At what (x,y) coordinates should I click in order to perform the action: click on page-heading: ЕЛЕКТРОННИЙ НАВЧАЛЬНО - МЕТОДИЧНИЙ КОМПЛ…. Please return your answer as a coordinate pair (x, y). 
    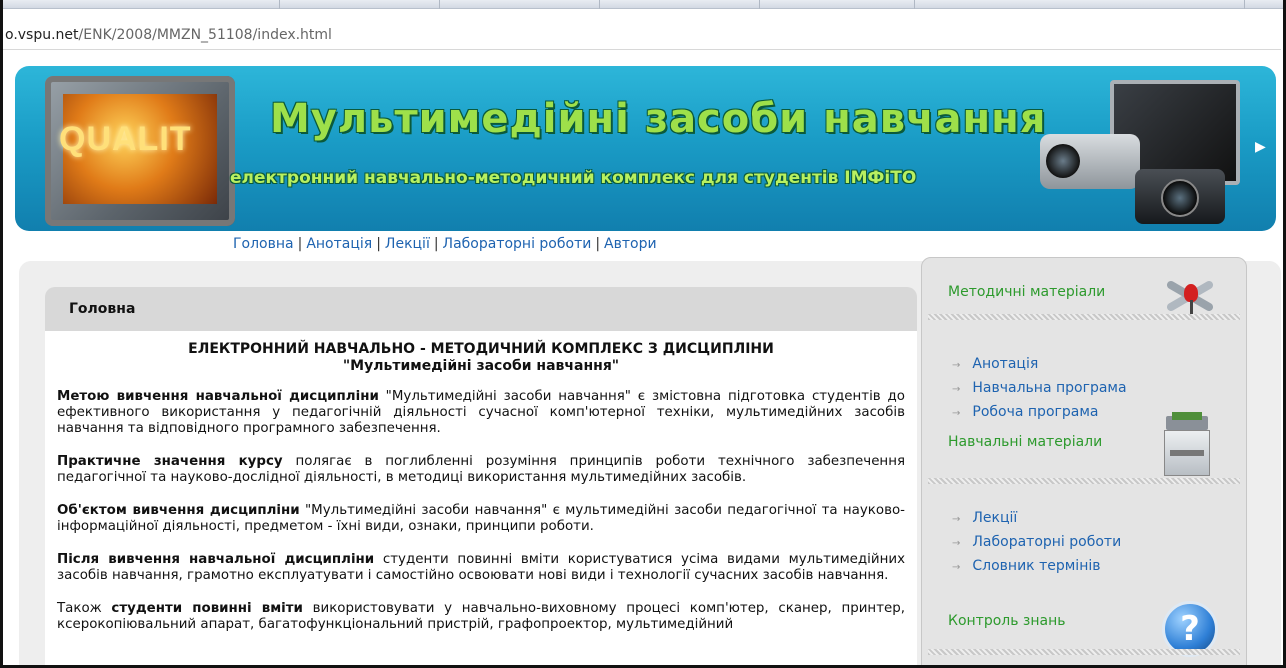
    Looking at the image, I should click on (481, 357).